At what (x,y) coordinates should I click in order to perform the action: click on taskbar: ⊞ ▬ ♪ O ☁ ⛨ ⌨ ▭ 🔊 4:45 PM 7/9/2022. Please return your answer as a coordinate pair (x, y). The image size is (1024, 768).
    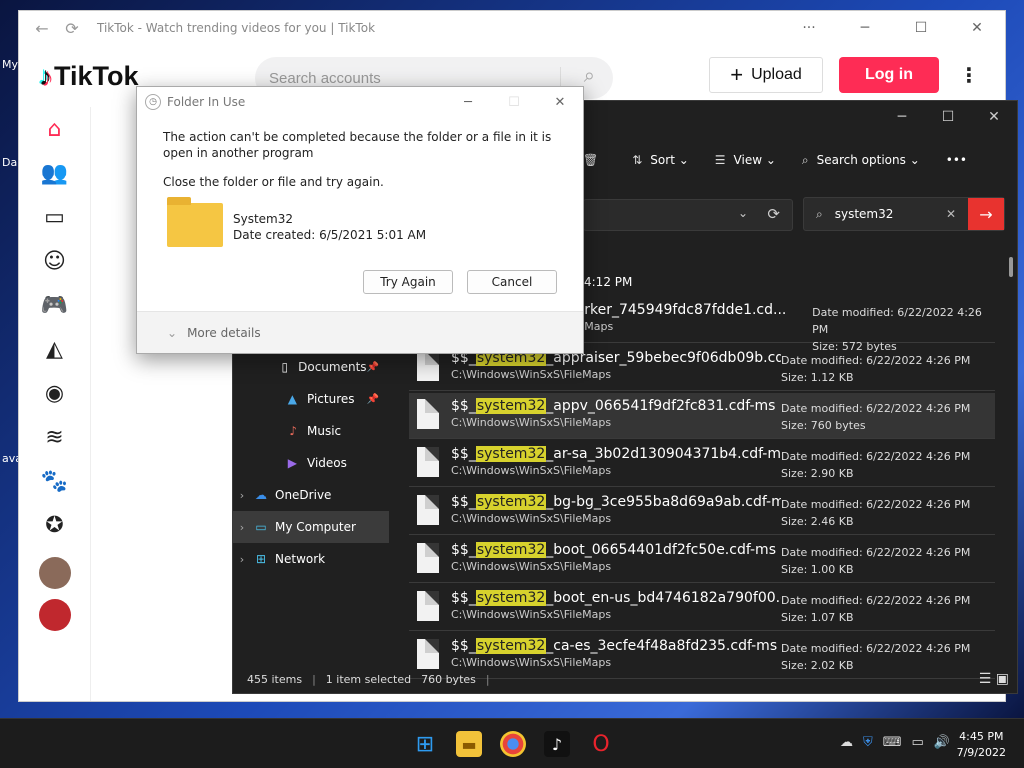
    Looking at the image, I should click on (512, 743).